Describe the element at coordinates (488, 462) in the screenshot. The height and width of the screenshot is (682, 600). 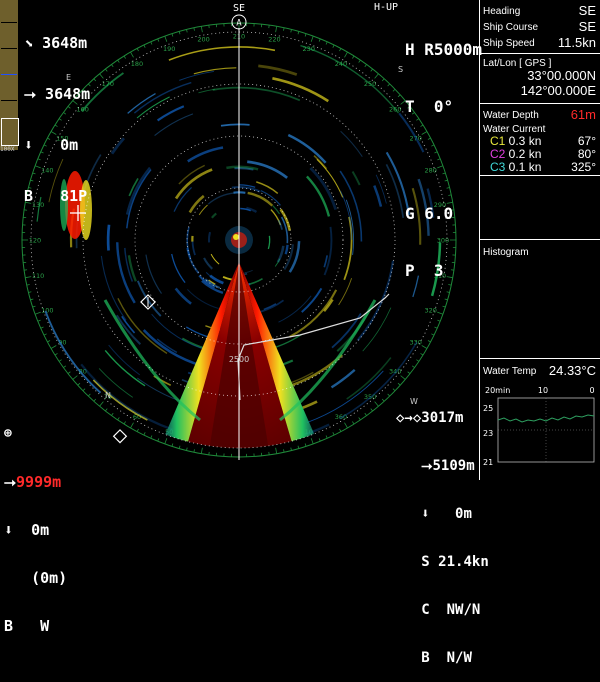
I see `temp-graph-y-21: 21` at that location.